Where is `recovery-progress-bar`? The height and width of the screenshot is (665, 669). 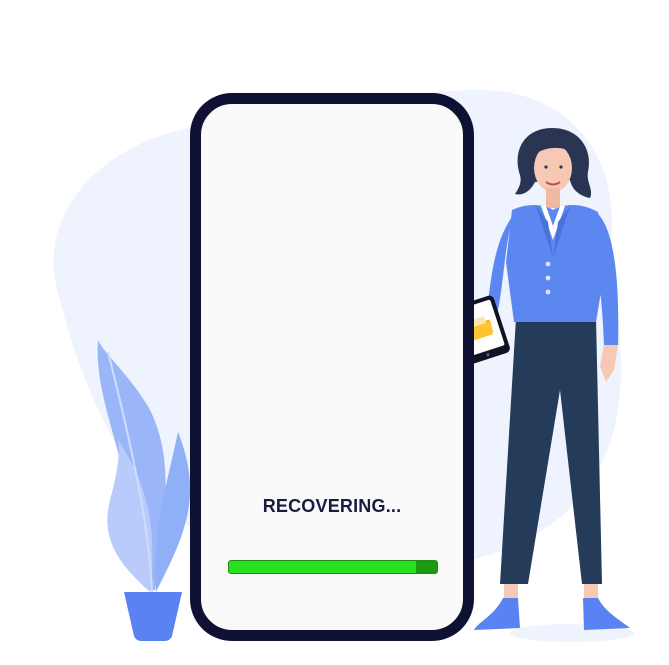 recovery-progress-bar is located at coordinates (333, 567).